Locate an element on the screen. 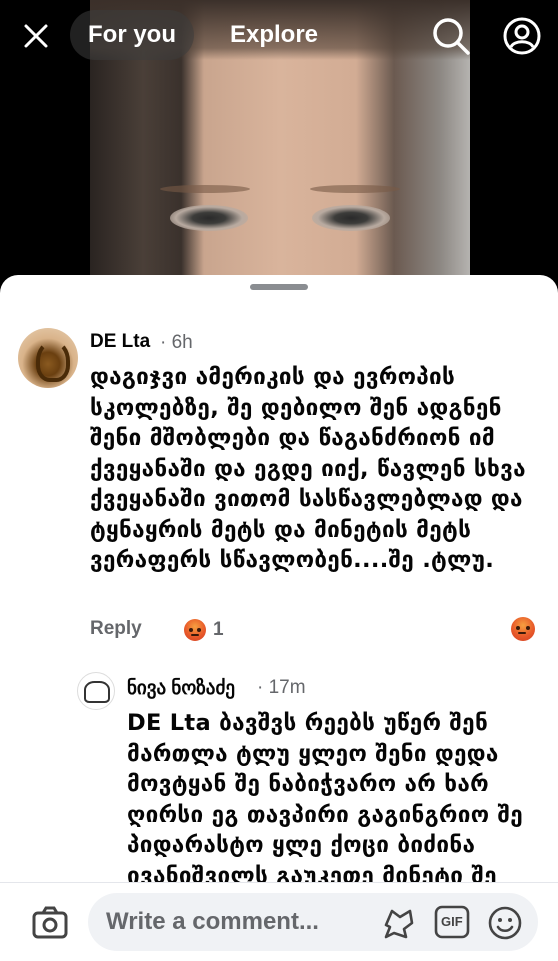  gif-label: GIF is located at coordinates (452, 921).